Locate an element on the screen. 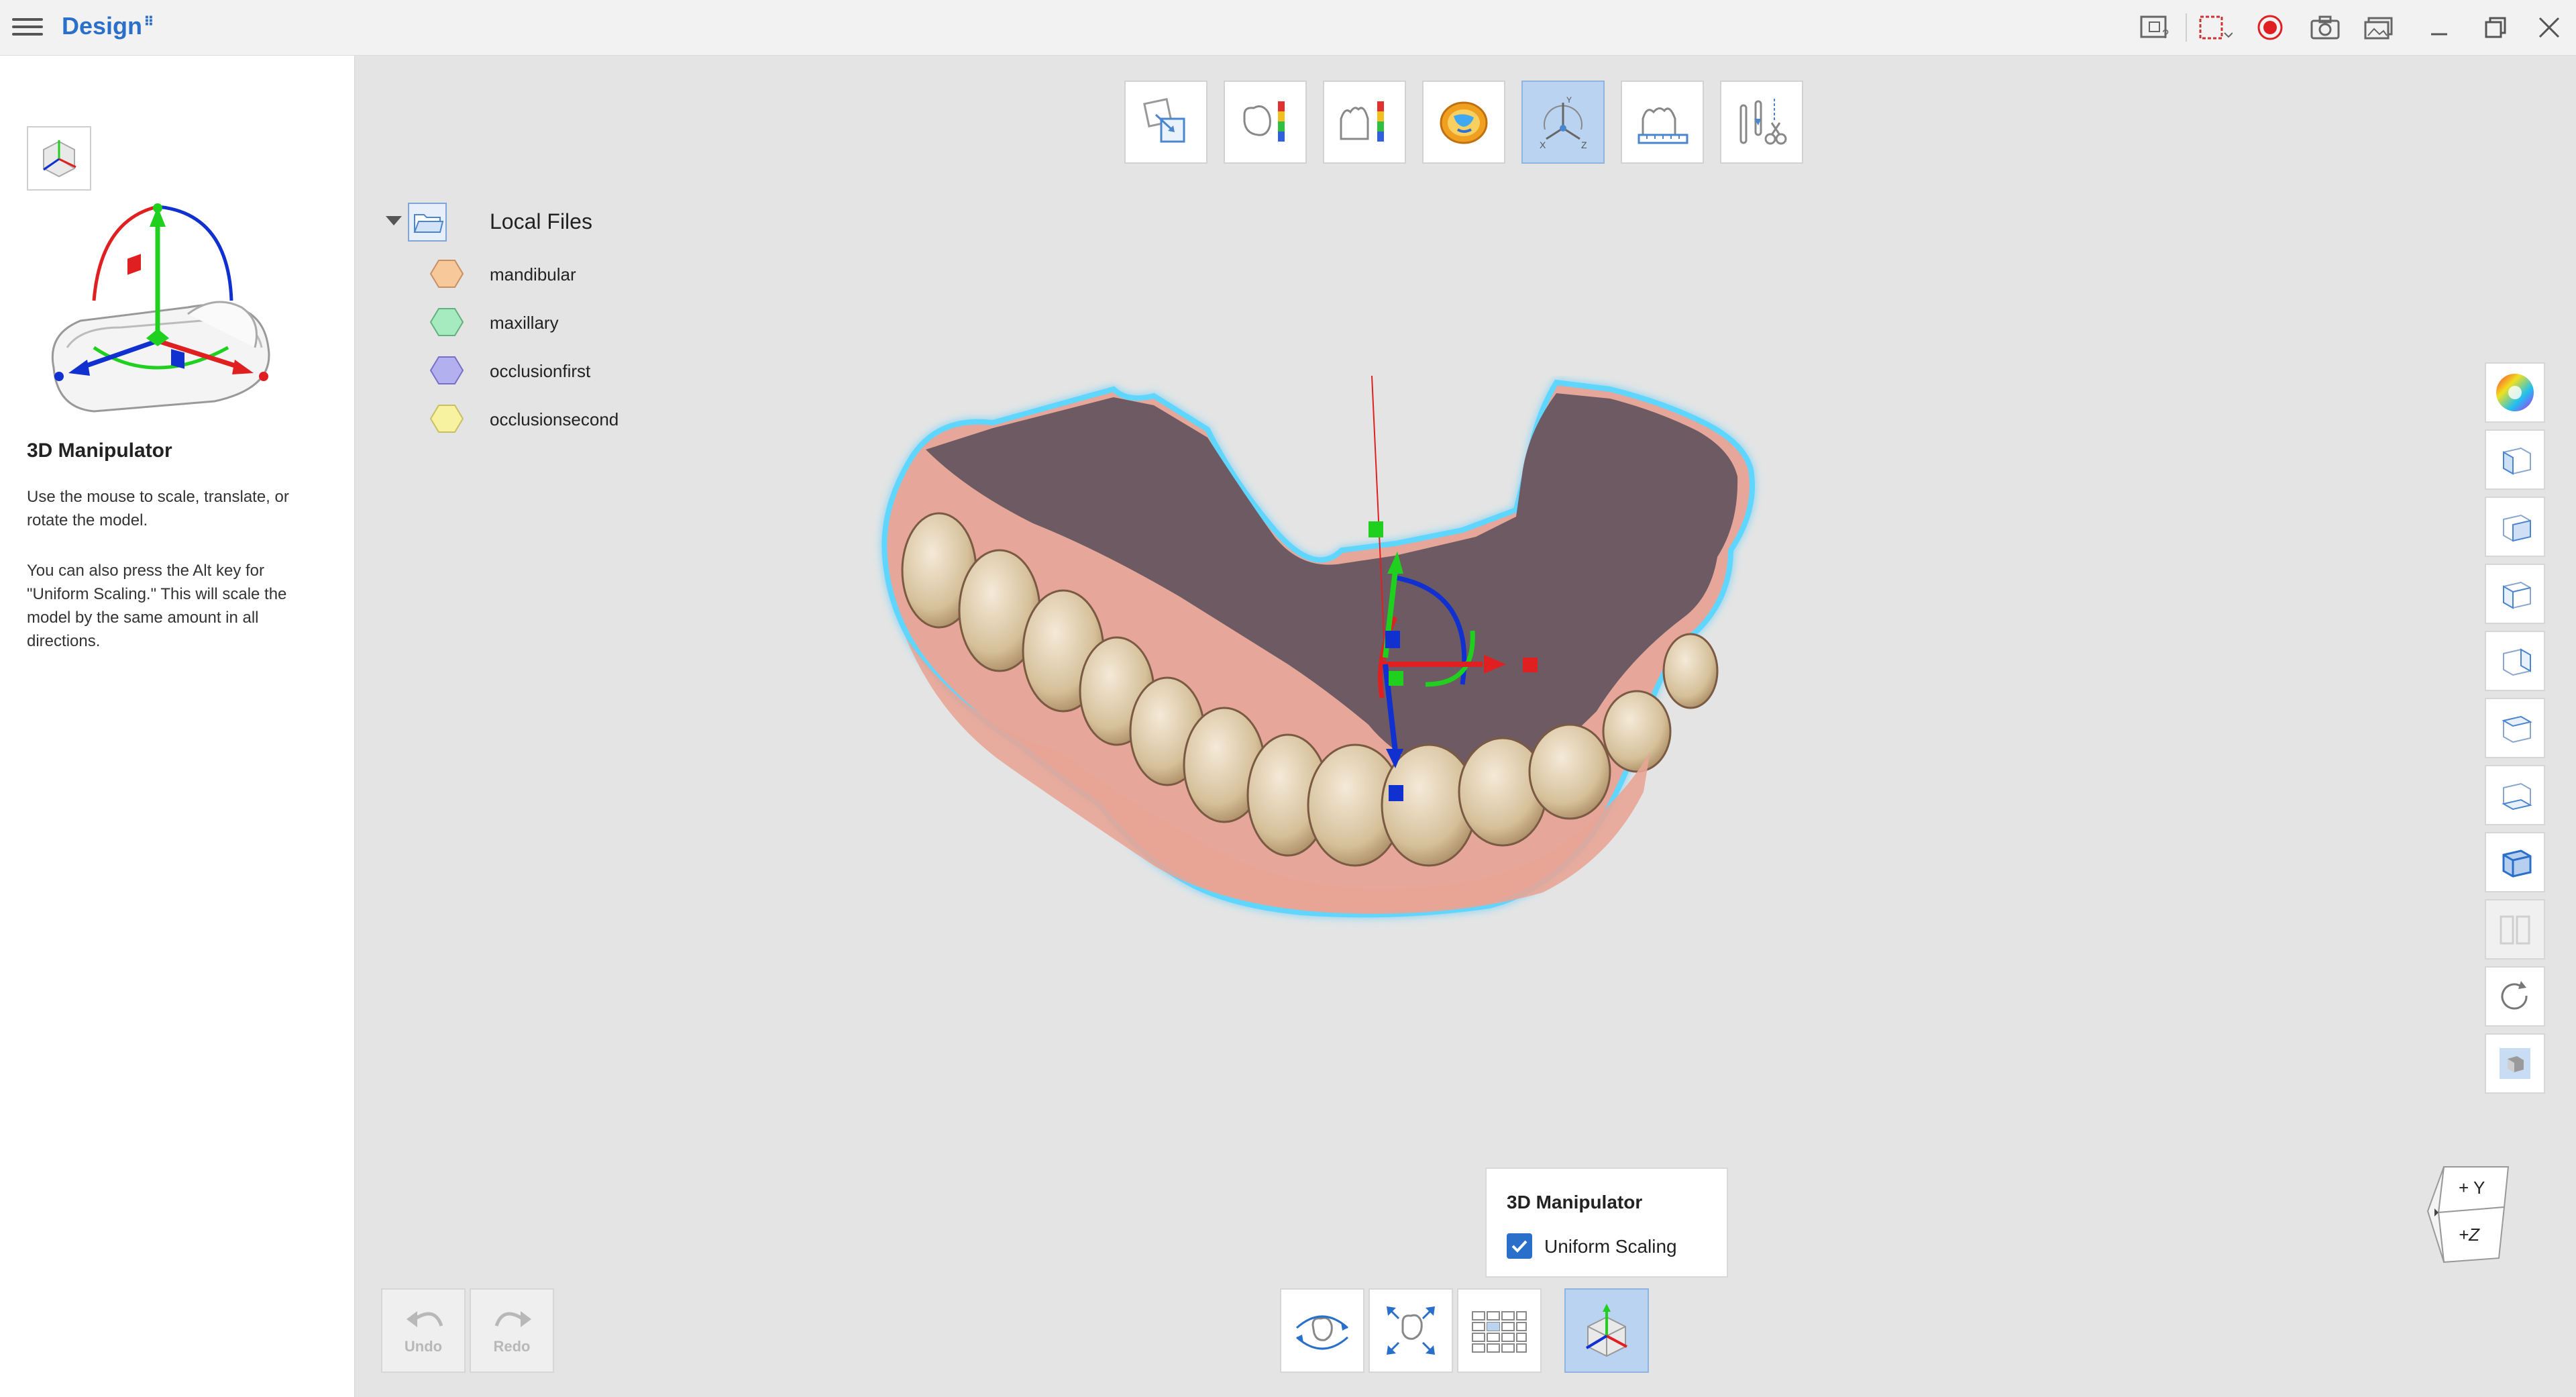  grid-view-button is located at coordinates (1499, 1330).